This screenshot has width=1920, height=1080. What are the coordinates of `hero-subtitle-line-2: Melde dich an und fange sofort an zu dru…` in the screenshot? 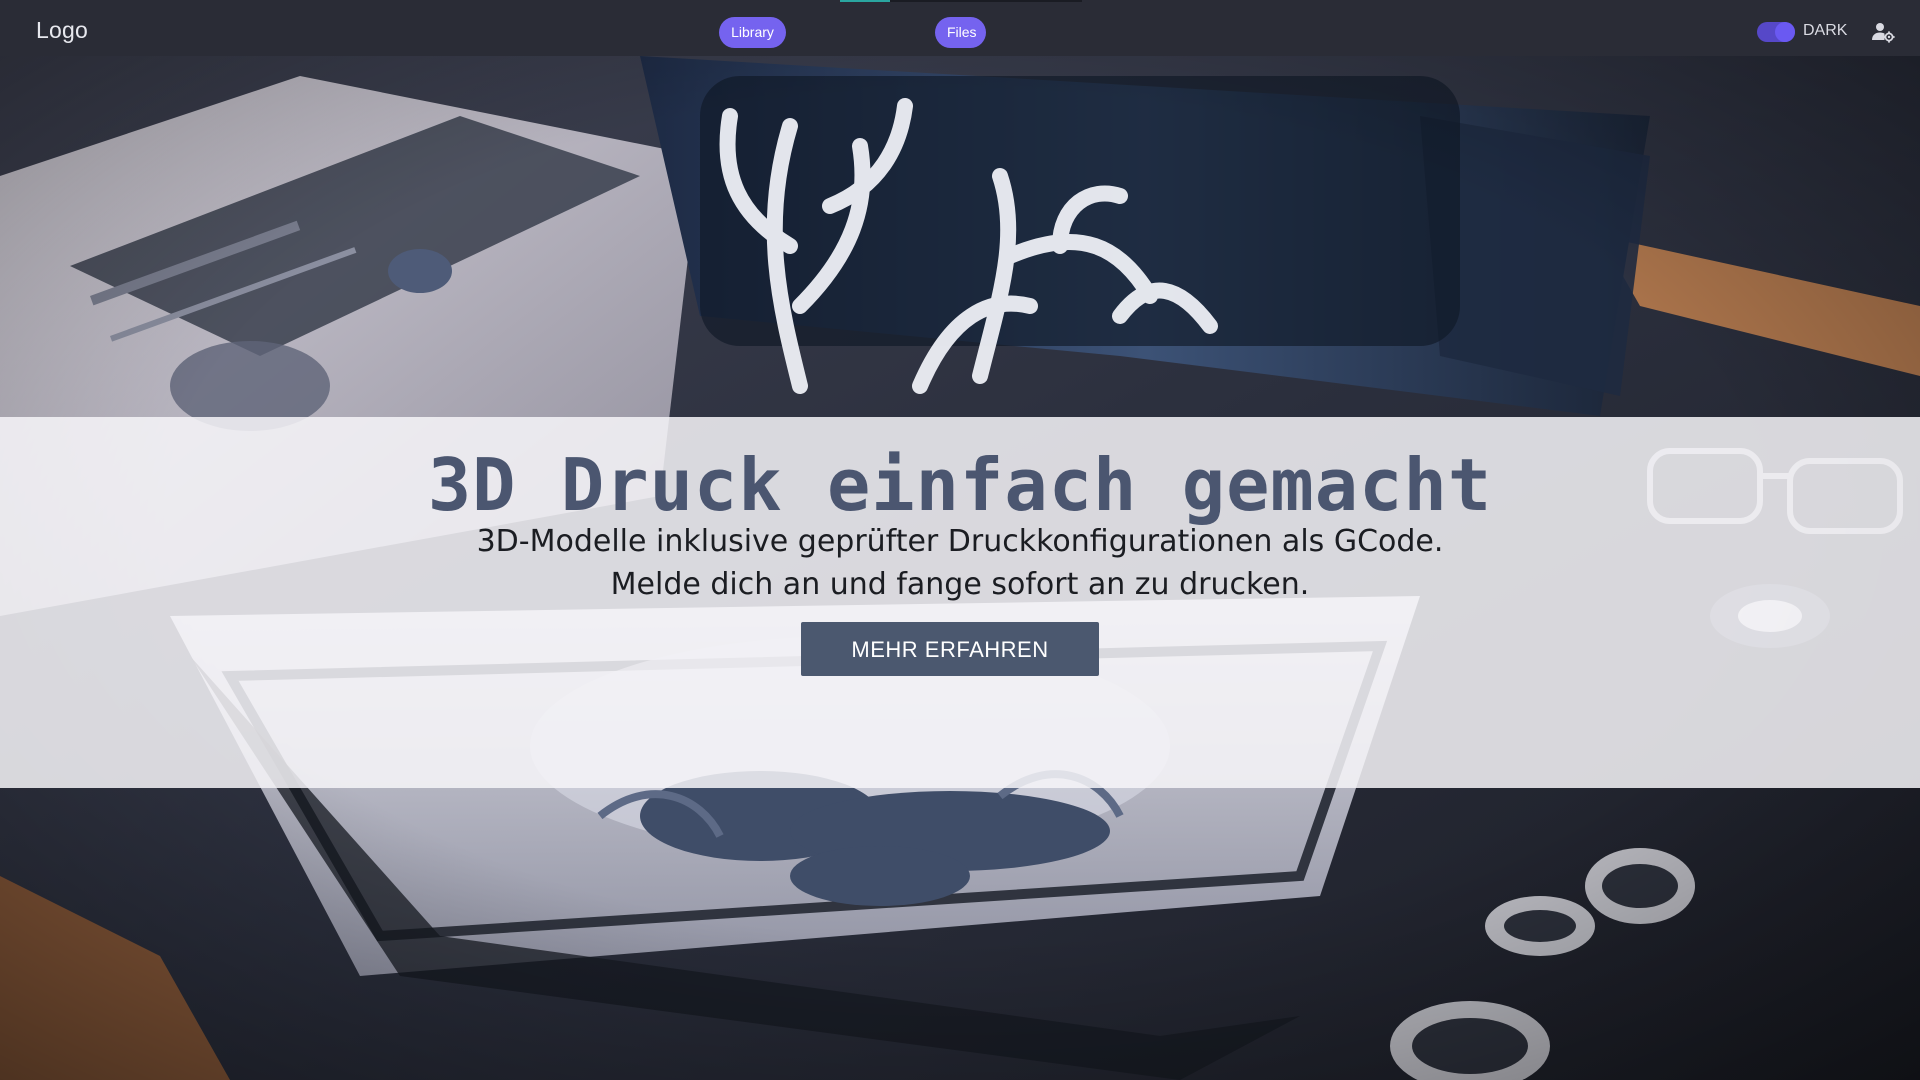 It's located at (960, 584).